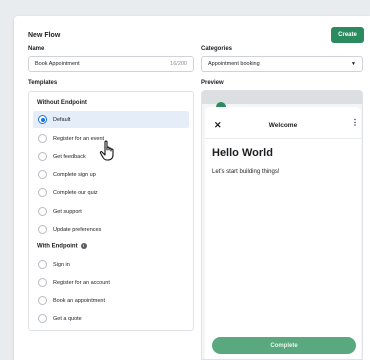 The height and width of the screenshot is (360, 370). I want to click on template-option-update-preferences: Update preferences, so click(111, 229).